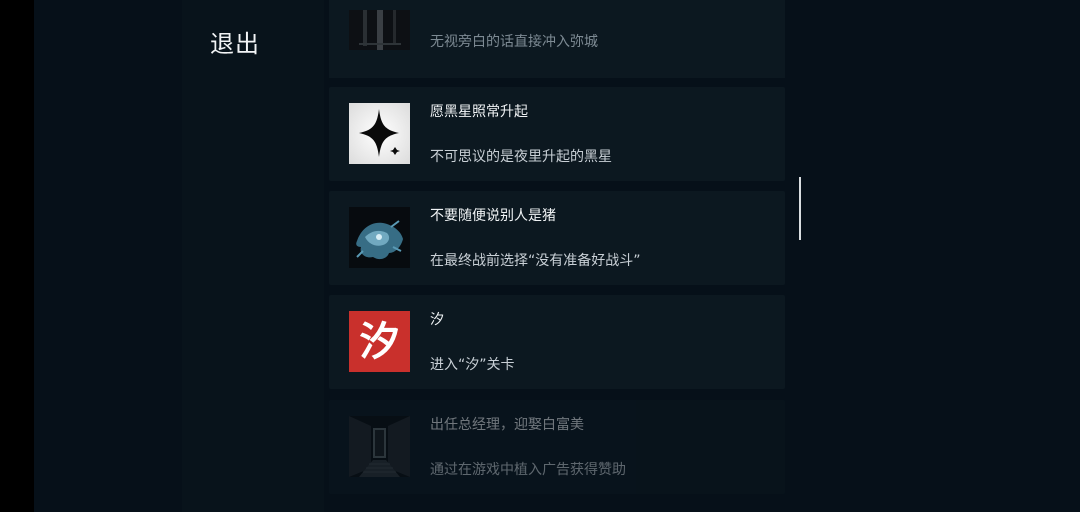 This screenshot has height=512, width=1080. Describe the element at coordinates (379, 133) in the screenshot. I see `black-star-icon` at that location.